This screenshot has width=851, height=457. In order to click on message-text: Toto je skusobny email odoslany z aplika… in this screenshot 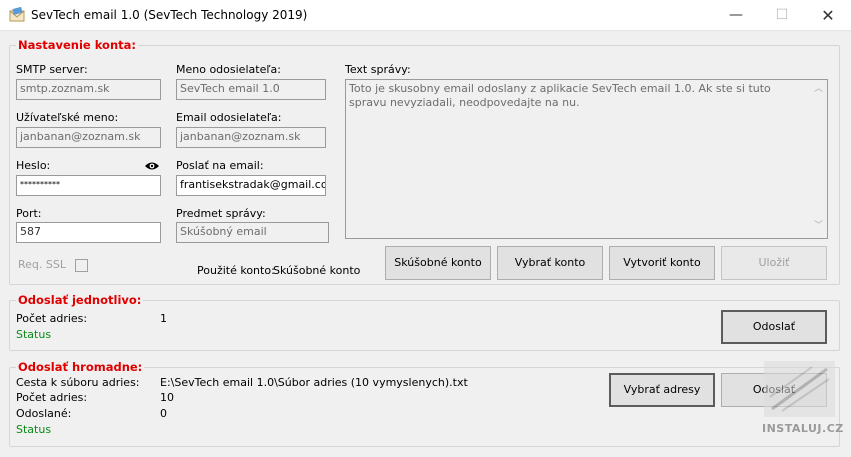, I will do `click(560, 95)`.